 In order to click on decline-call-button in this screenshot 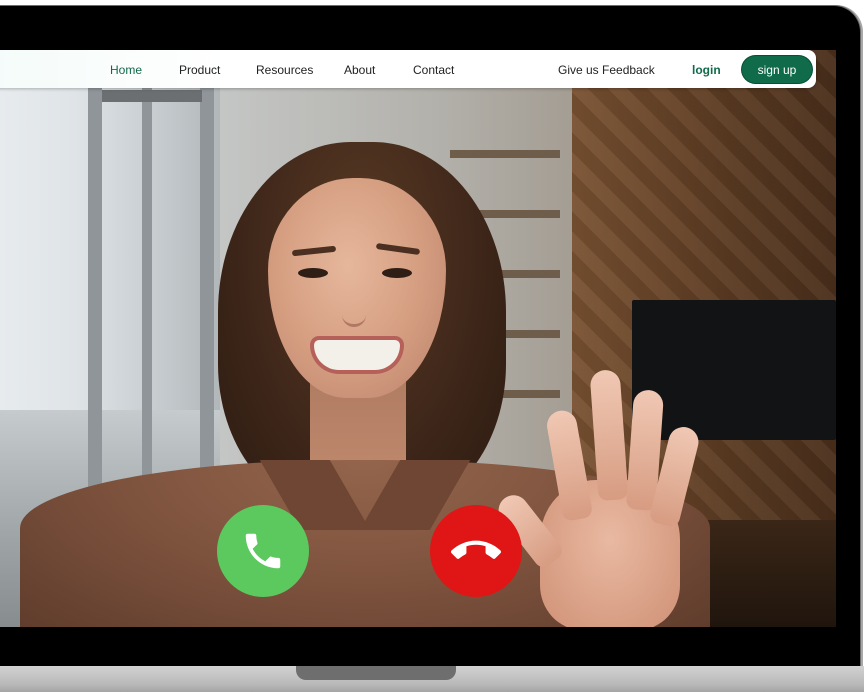, I will do `click(476, 551)`.